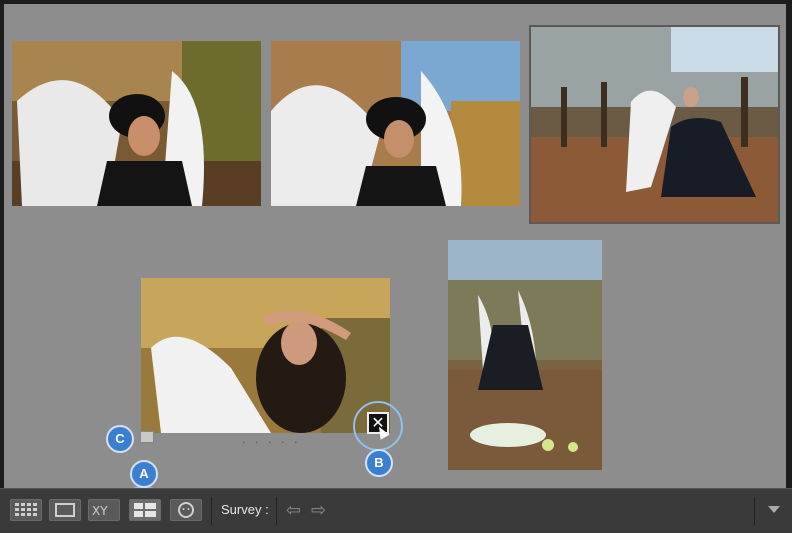 This screenshot has width=792, height=533. I want to click on grid-view-button, so click(26, 510).